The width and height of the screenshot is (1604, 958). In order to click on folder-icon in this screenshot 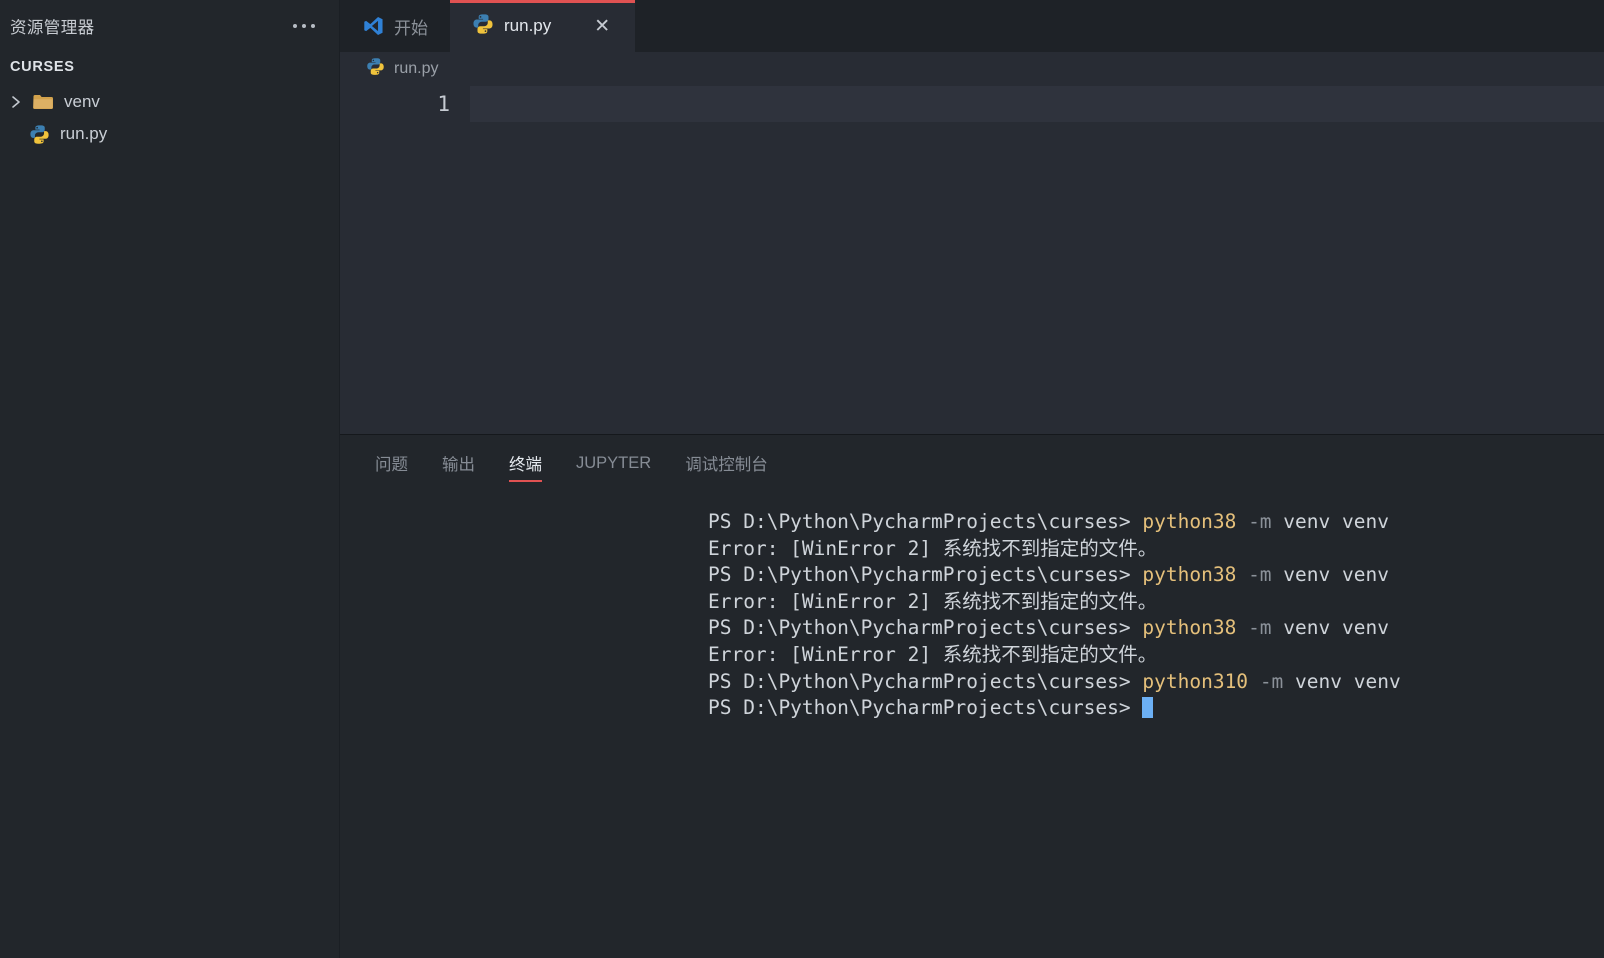, I will do `click(43, 102)`.